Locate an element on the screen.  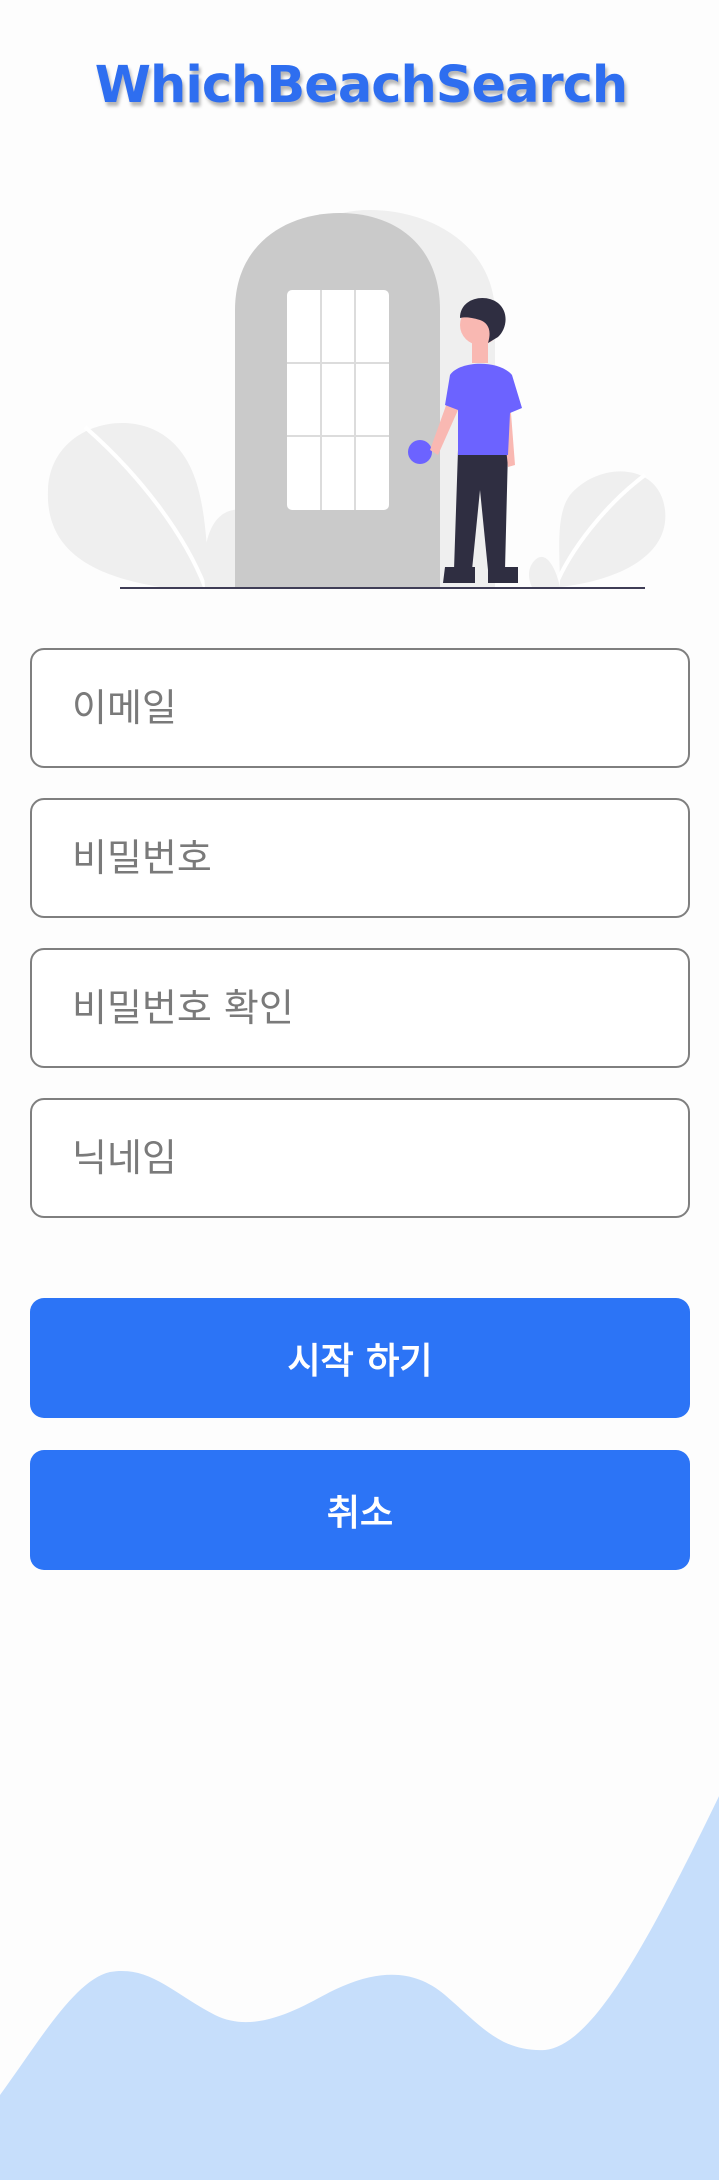
email-field is located at coordinates (360, 708).